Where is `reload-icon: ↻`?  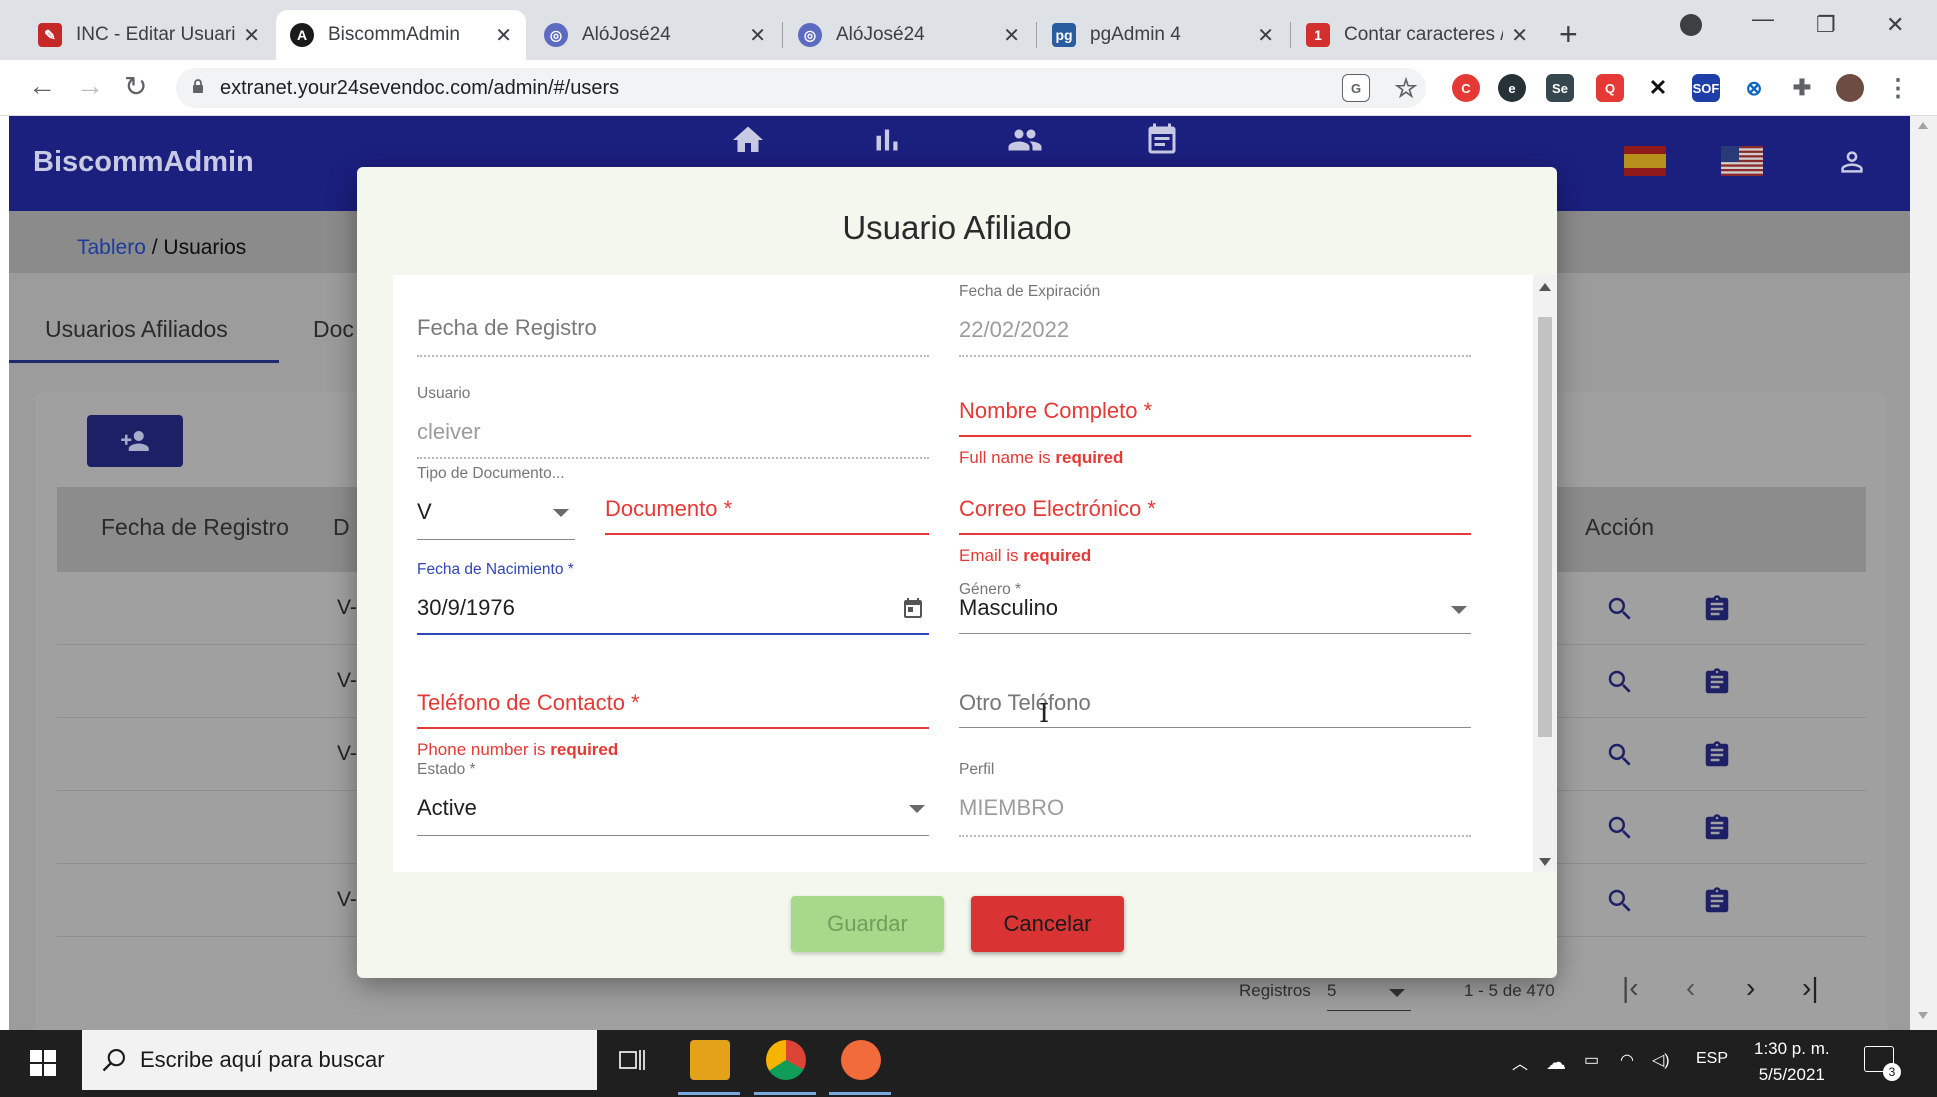 reload-icon: ↻ is located at coordinates (135, 86).